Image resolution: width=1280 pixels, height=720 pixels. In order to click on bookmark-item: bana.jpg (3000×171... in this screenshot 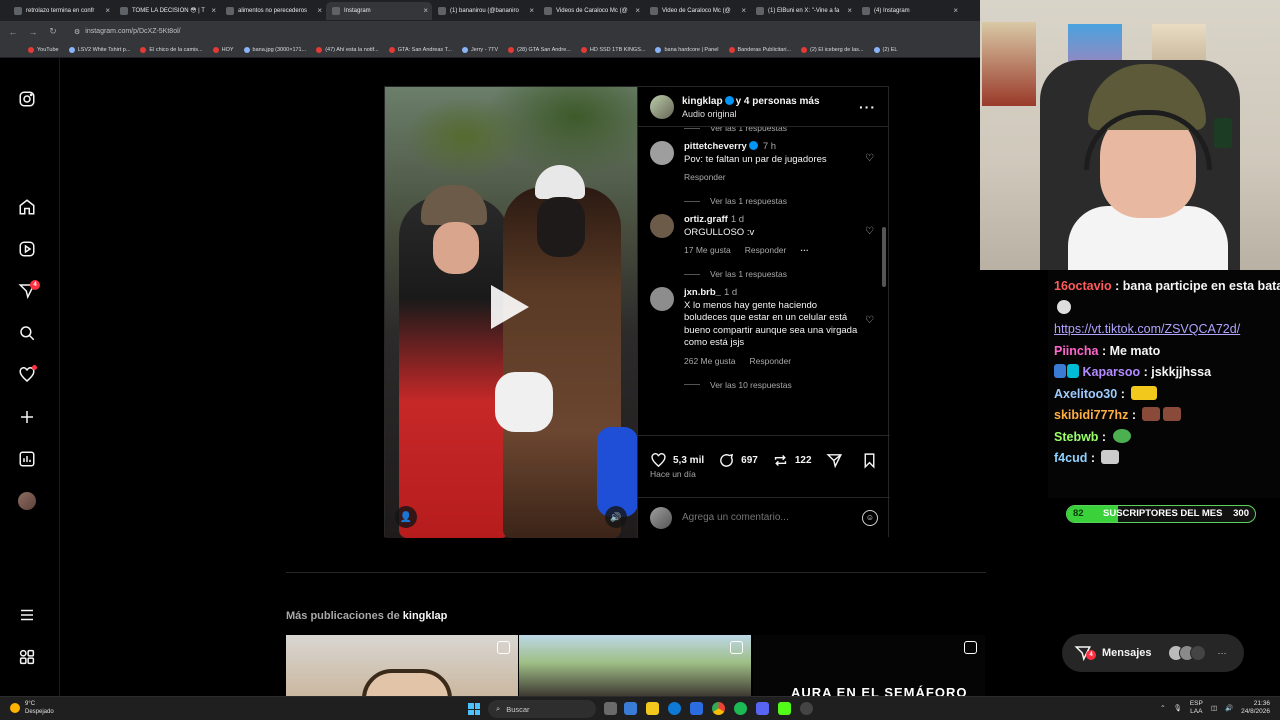, I will do `click(274, 49)`.